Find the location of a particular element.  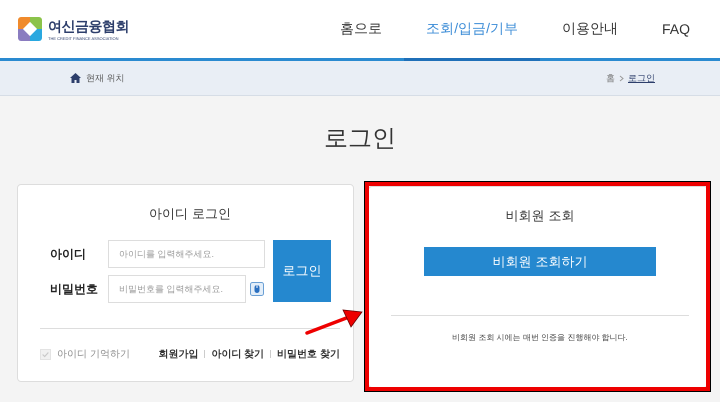

logo-icon is located at coordinates (30, 29).